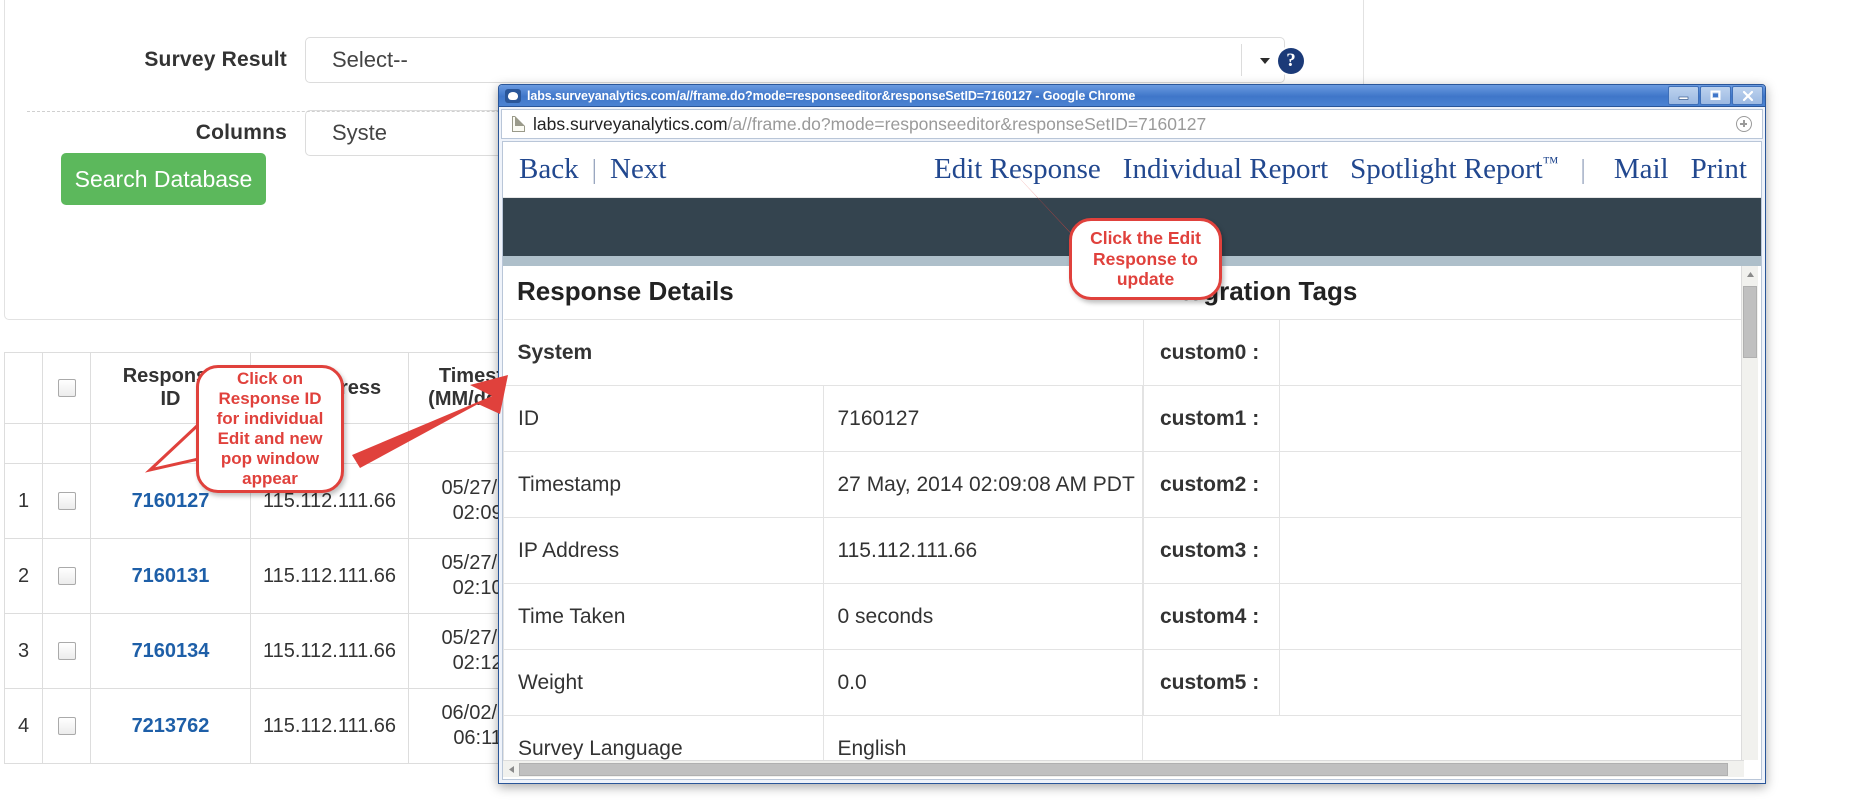 The image size is (1867, 800). I want to click on detail-value: 27 May, 2014 02:09:08 AM PDT, so click(982, 484).